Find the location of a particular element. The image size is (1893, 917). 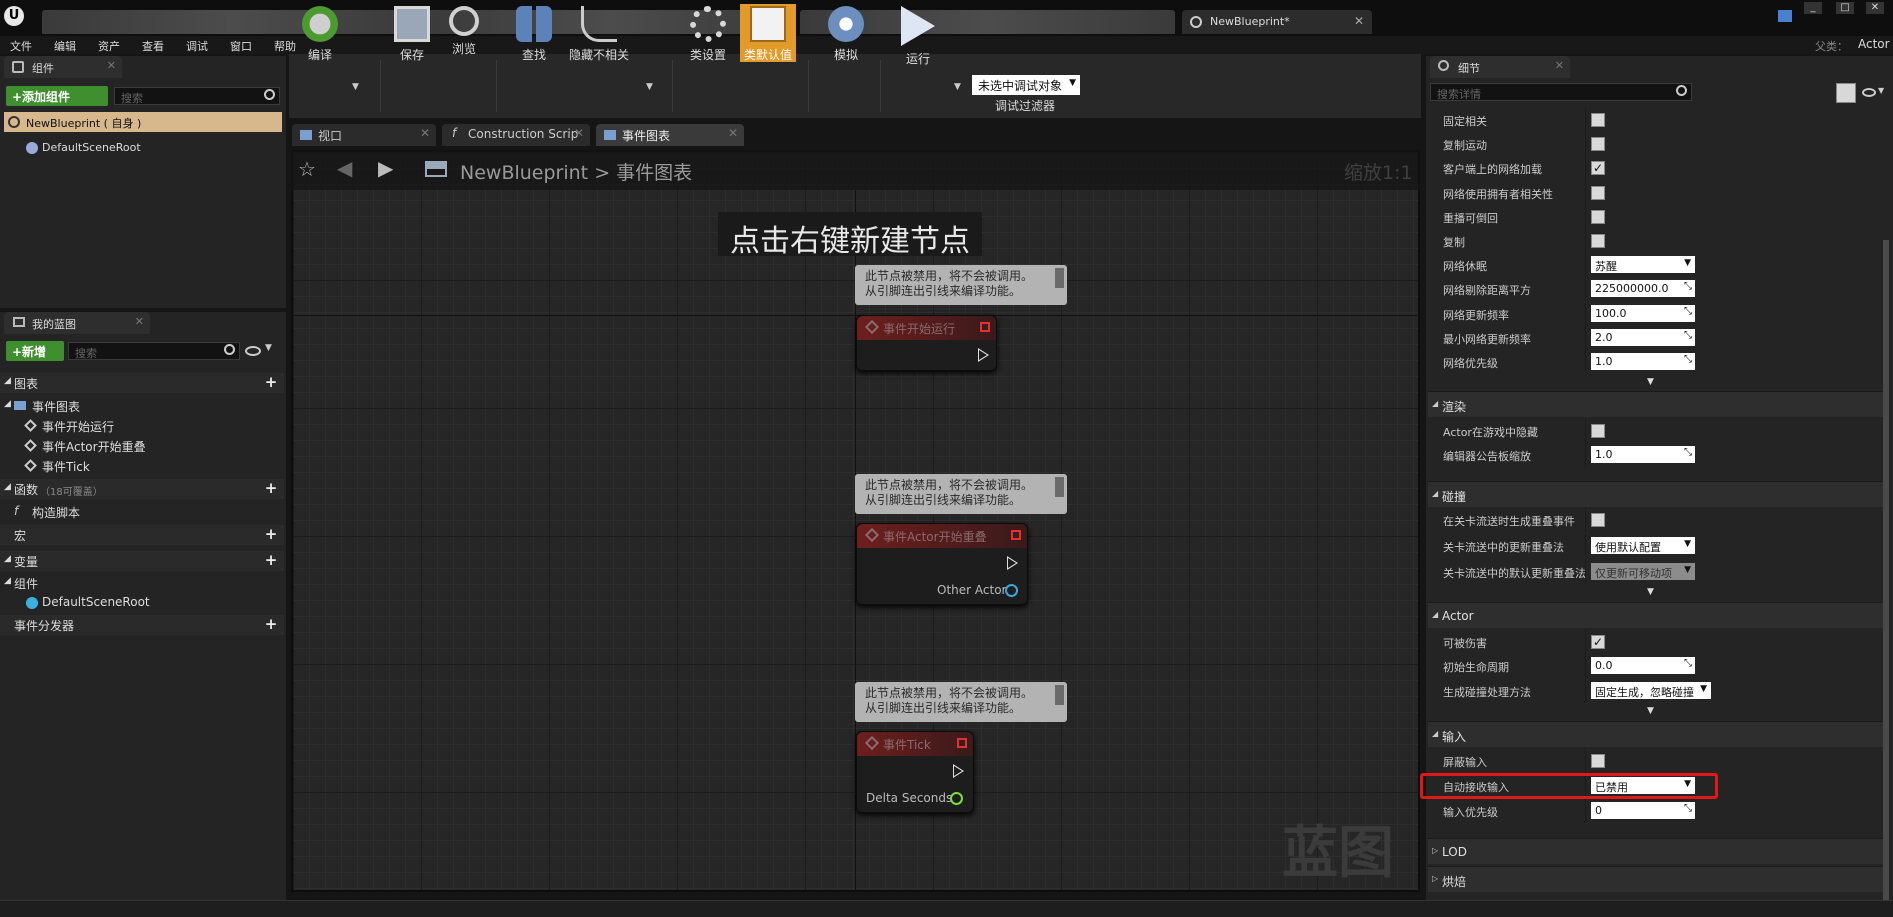

menu-view: 查看 is located at coordinates (153, 46).